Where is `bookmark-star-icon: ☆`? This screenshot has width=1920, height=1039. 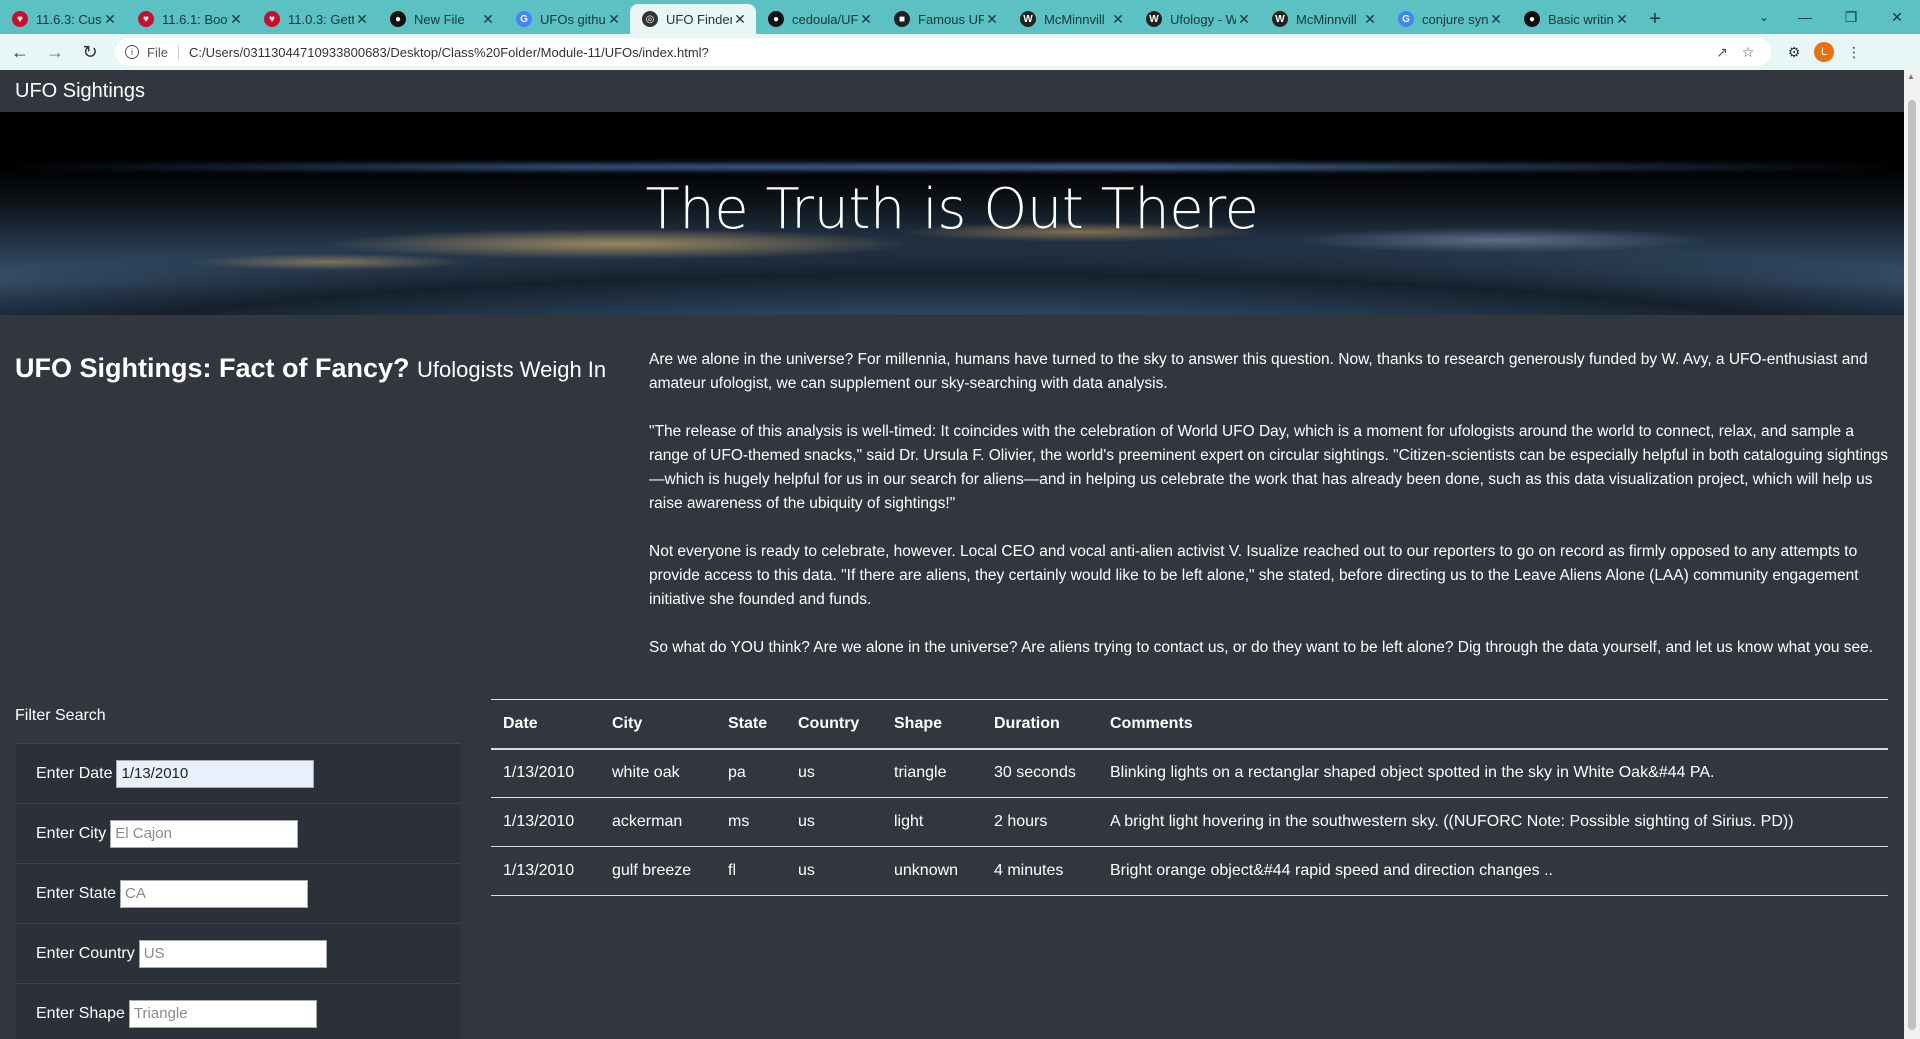
bookmark-star-icon: ☆ is located at coordinates (1748, 52).